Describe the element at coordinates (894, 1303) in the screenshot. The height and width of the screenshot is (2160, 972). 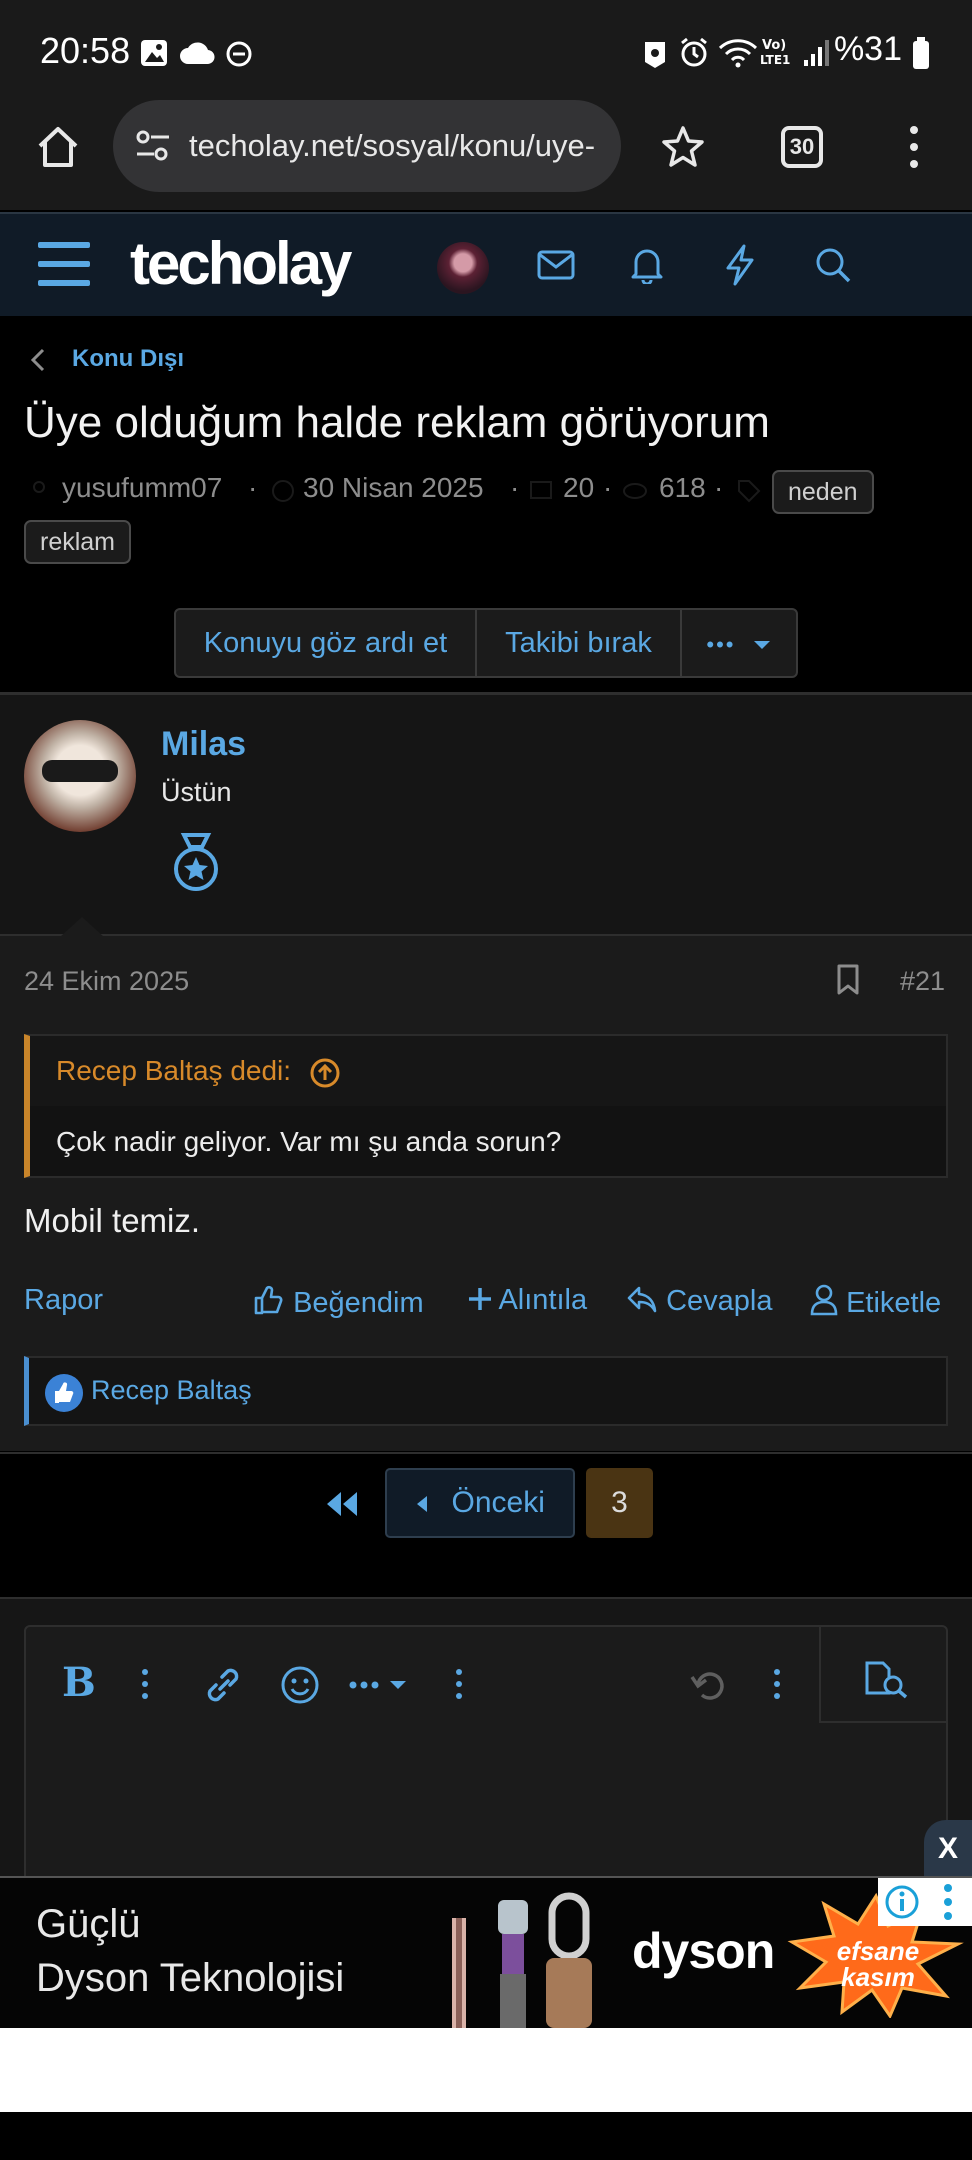
I see `tag-label: Etiketle` at that location.